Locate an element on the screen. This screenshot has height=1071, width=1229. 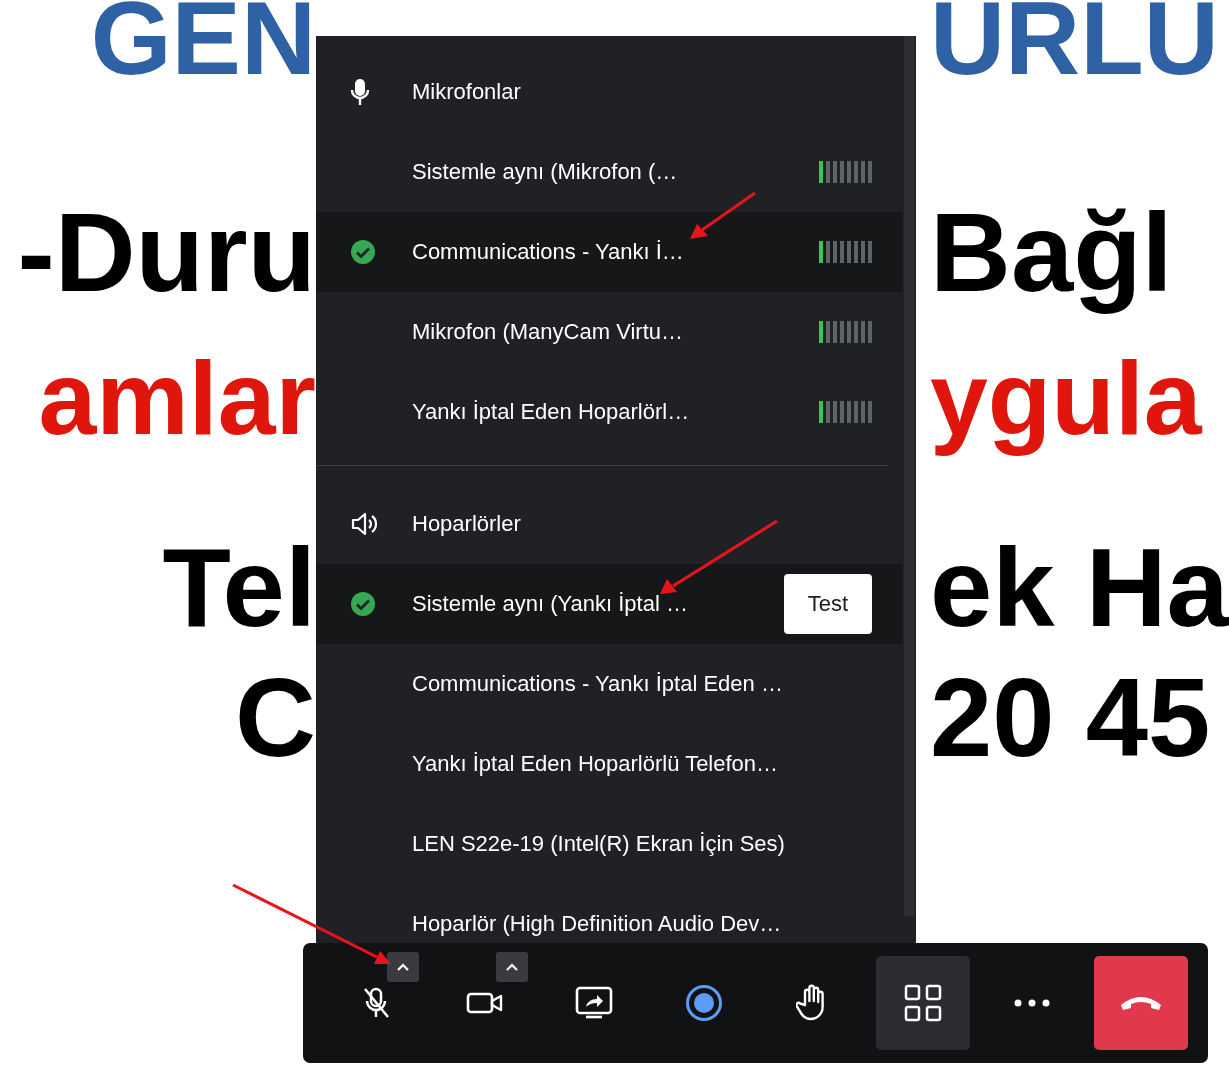
section-title: Hoparlörler is located at coordinates (467, 524).